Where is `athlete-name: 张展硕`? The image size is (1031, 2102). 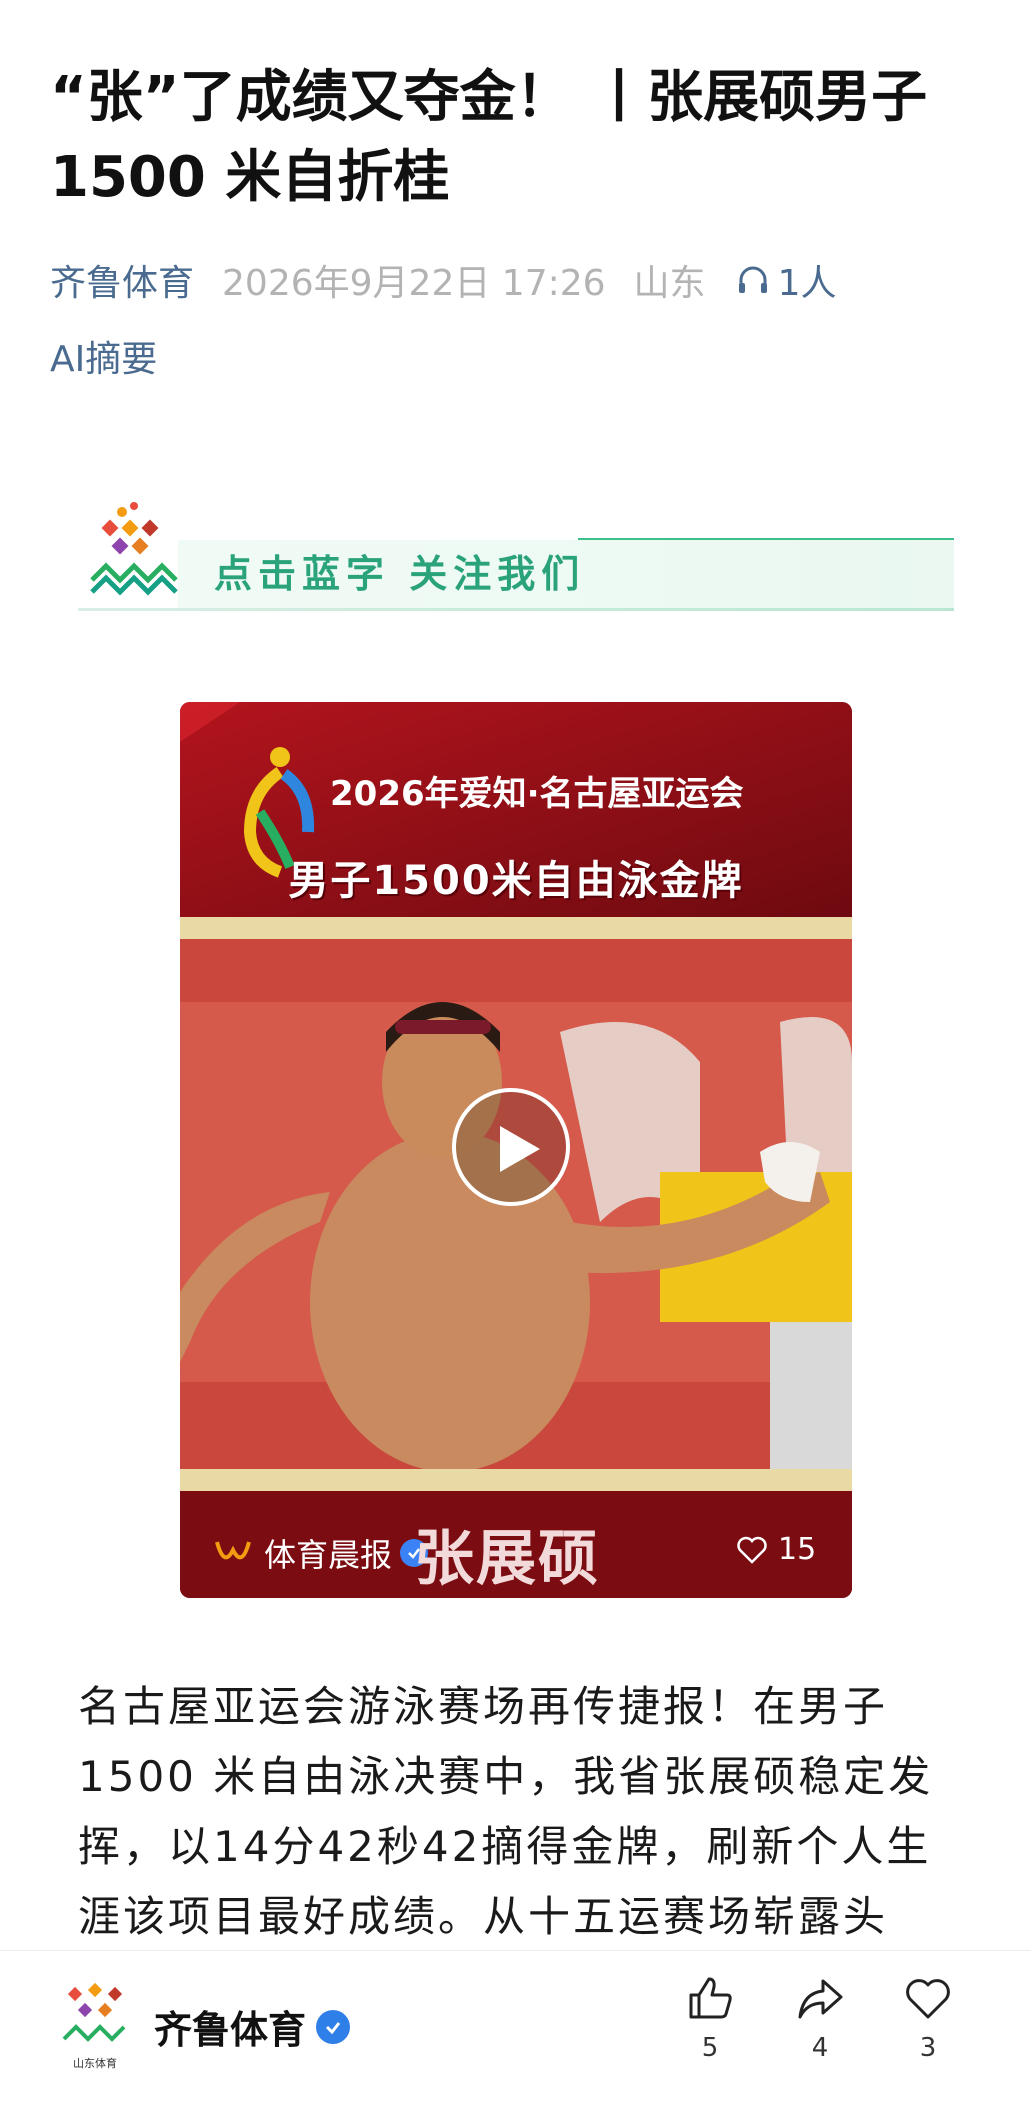
athlete-name: 张展硕 is located at coordinates (507, 1559).